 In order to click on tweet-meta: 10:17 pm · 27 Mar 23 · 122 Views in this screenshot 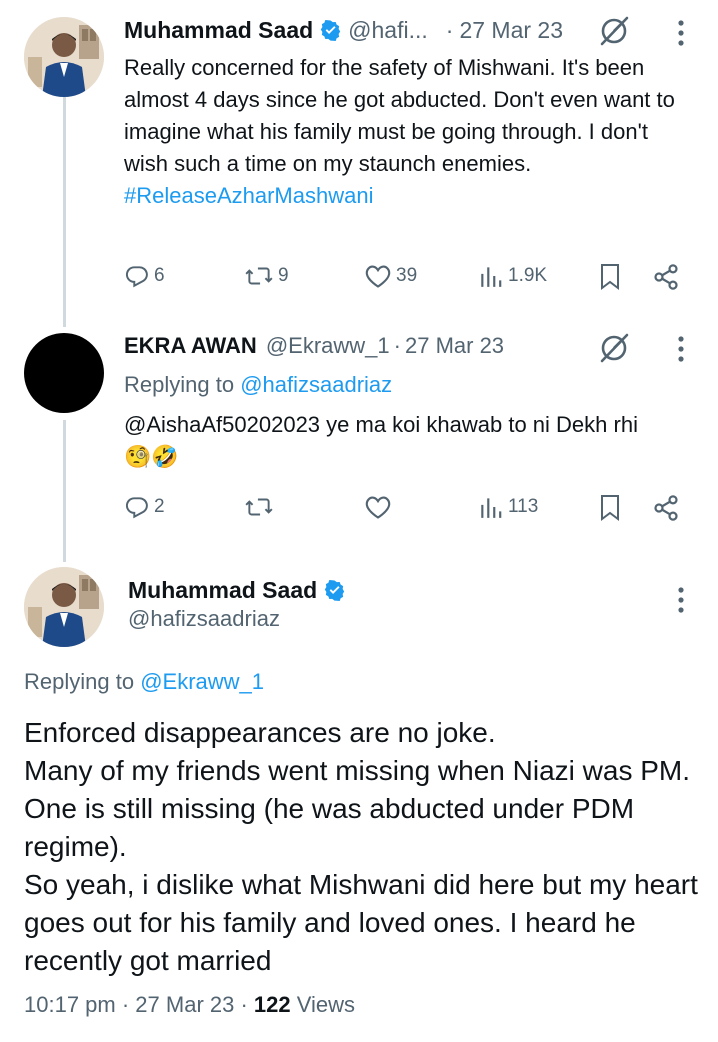, I will do `click(189, 1005)`.